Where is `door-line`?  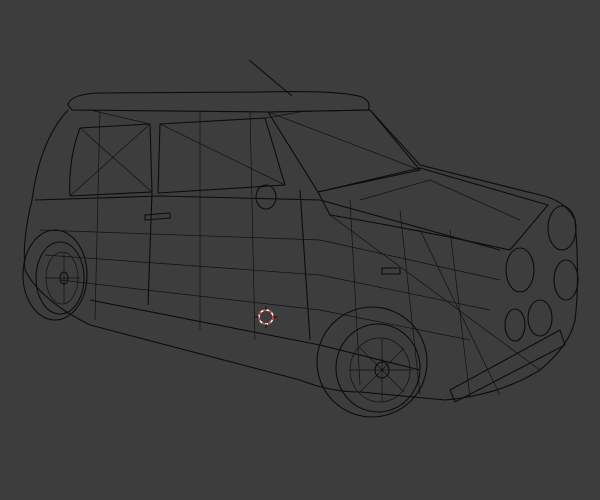
door-line is located at coordinates (229, 265).